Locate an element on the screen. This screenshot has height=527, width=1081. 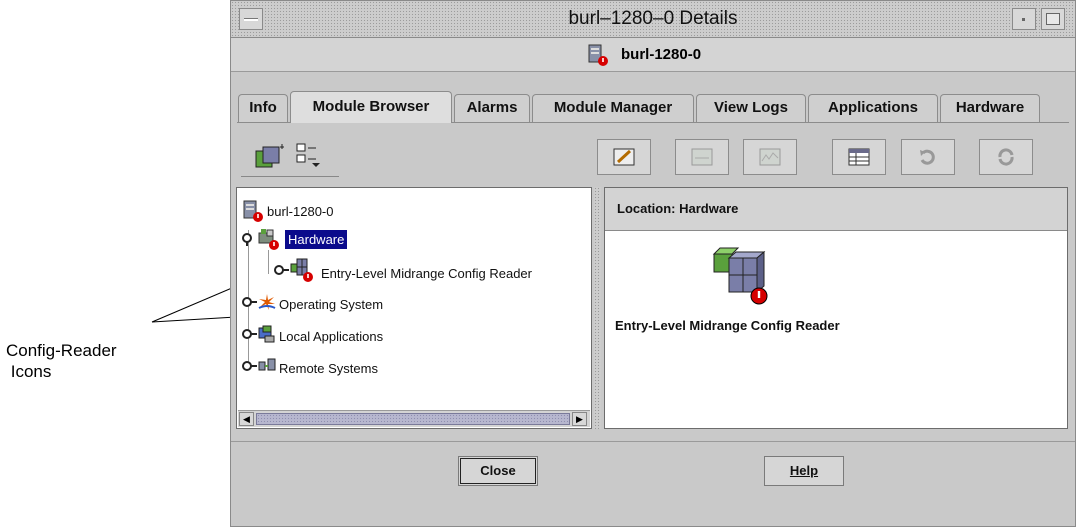
maximize-button is located at coordinates (1053, 19).